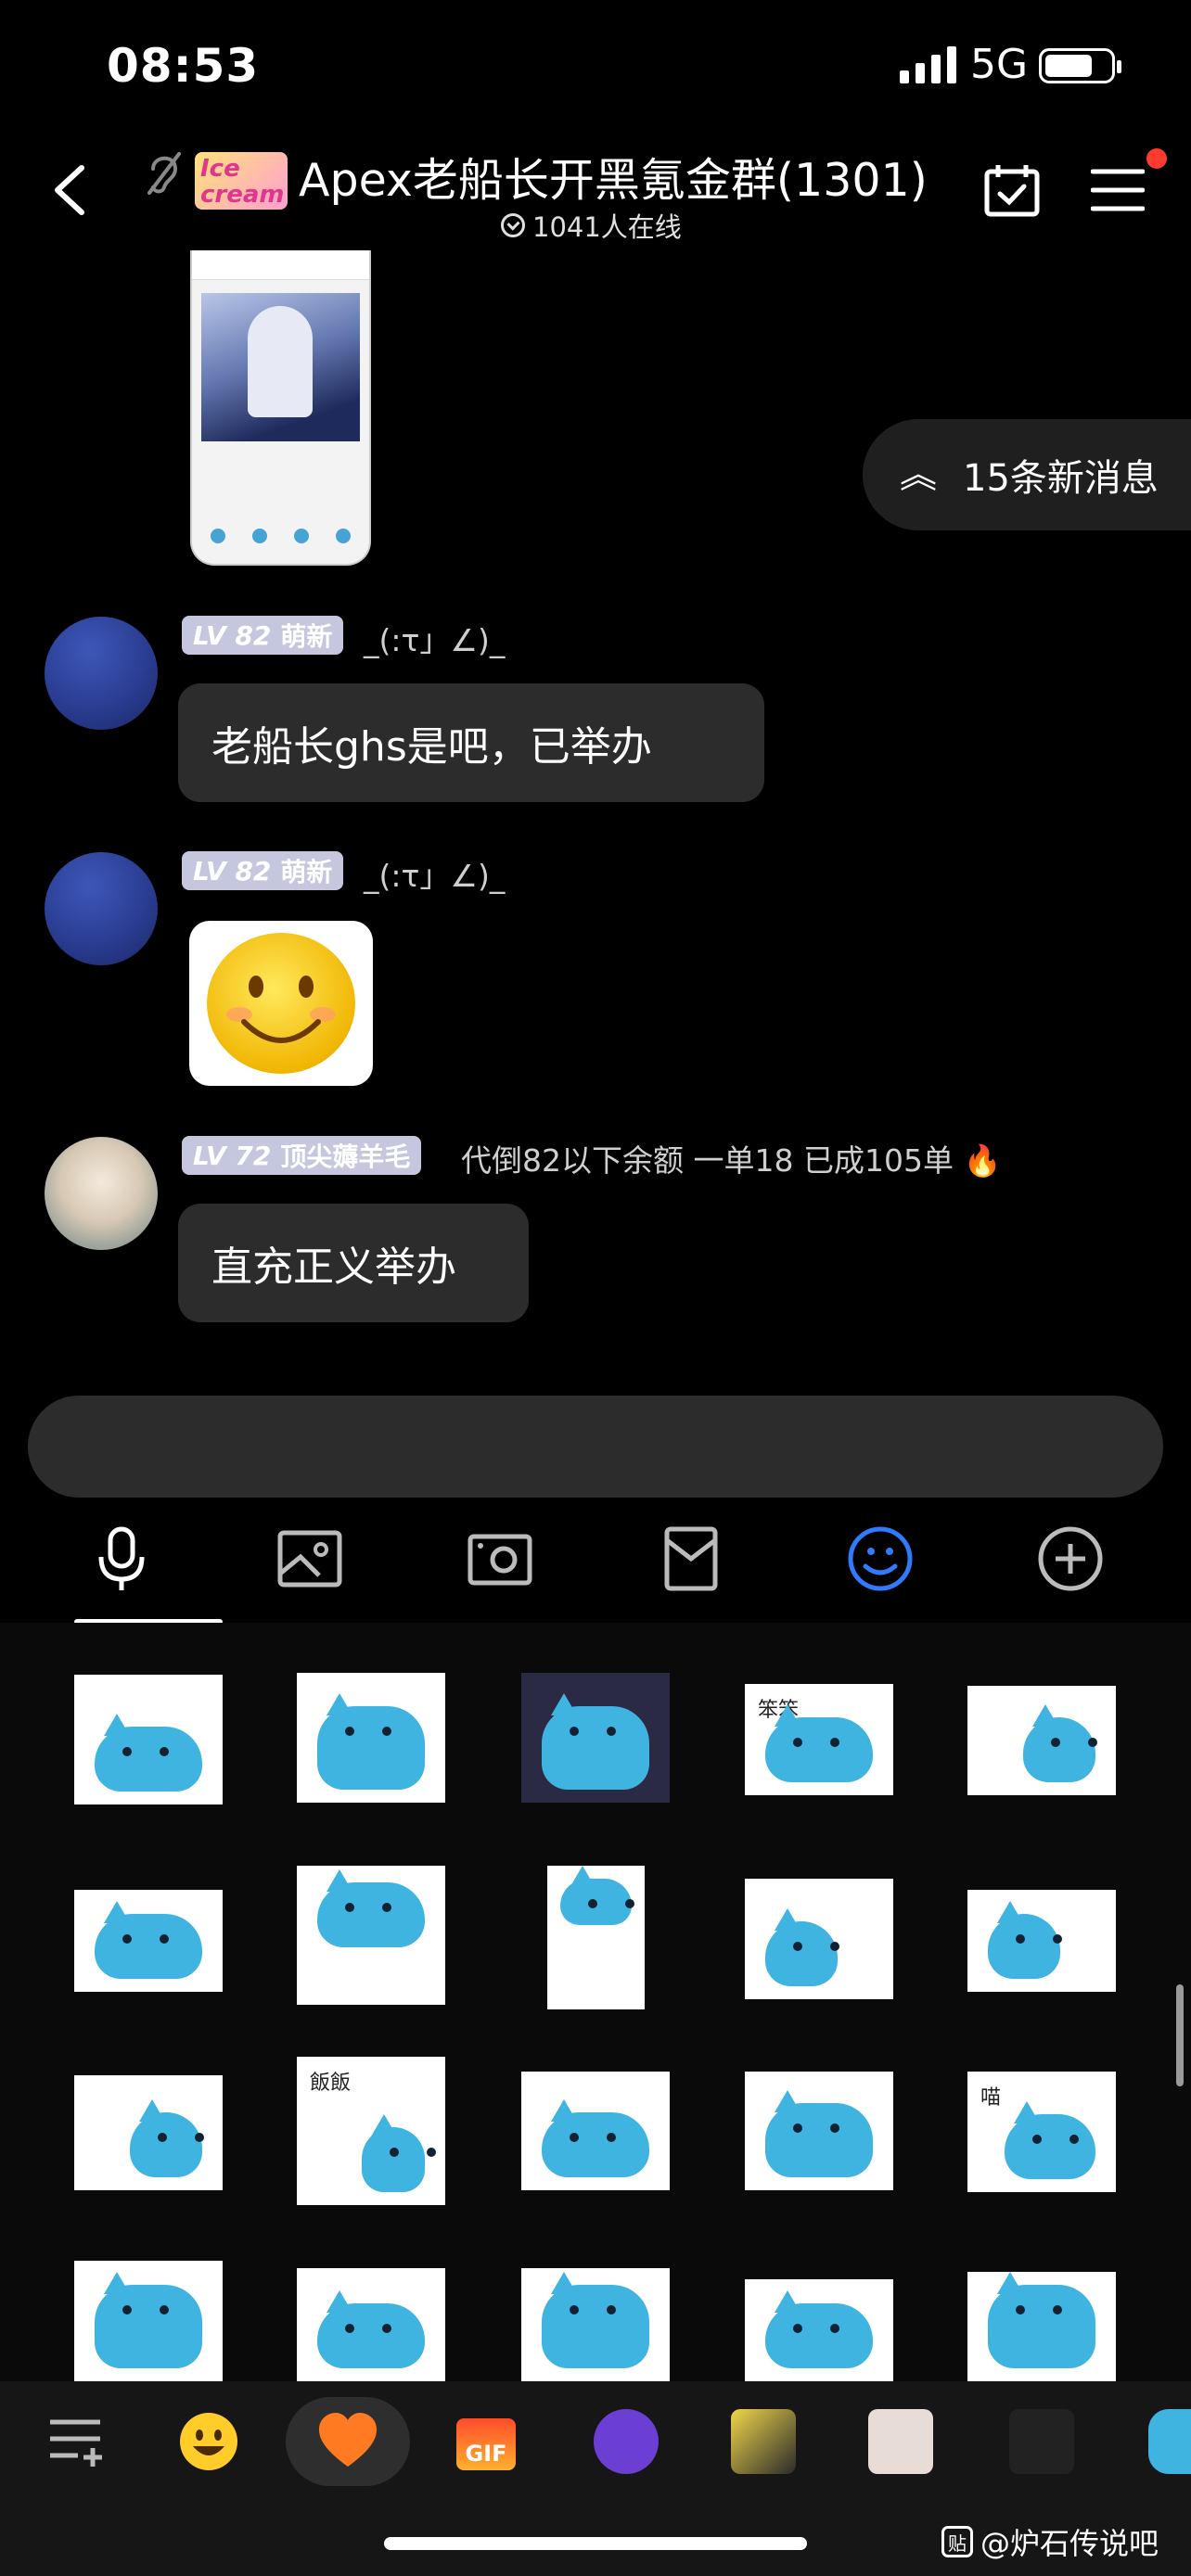  Describe the element at coordinates (999, 64) in the screenshot. I see `network-label: 5G` at that location.